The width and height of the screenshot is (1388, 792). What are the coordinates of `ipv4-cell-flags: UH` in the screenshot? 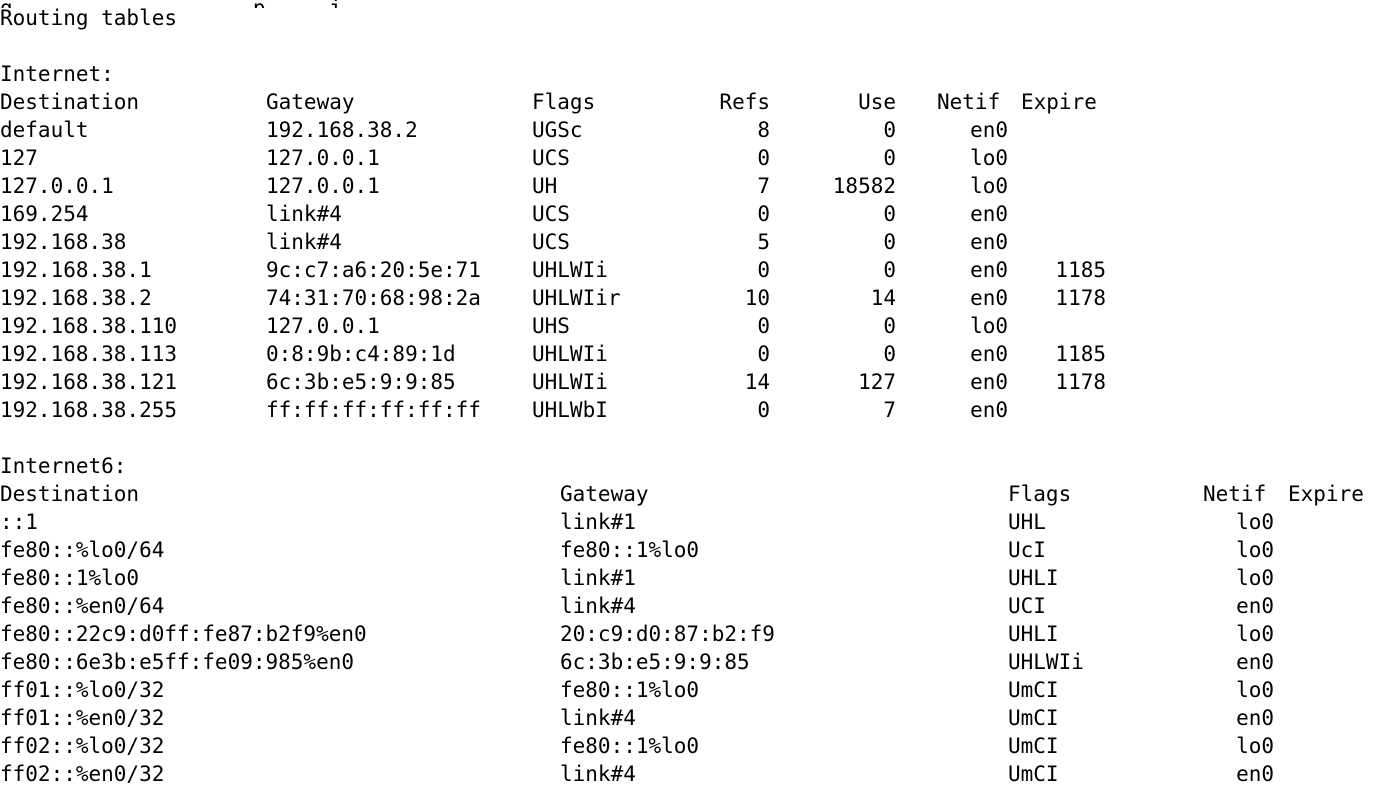 It's located at (545, 186).